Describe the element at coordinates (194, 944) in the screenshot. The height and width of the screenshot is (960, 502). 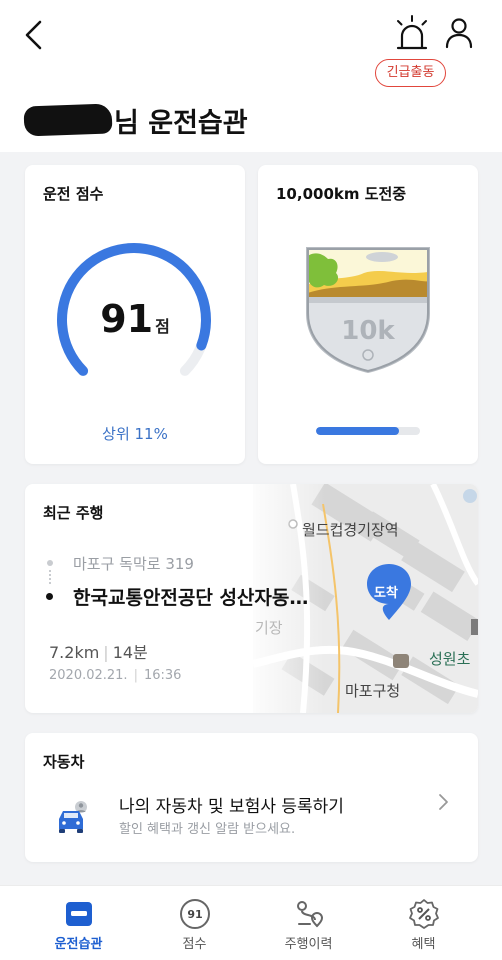
I see `tab-label-score: 점수` at that location.